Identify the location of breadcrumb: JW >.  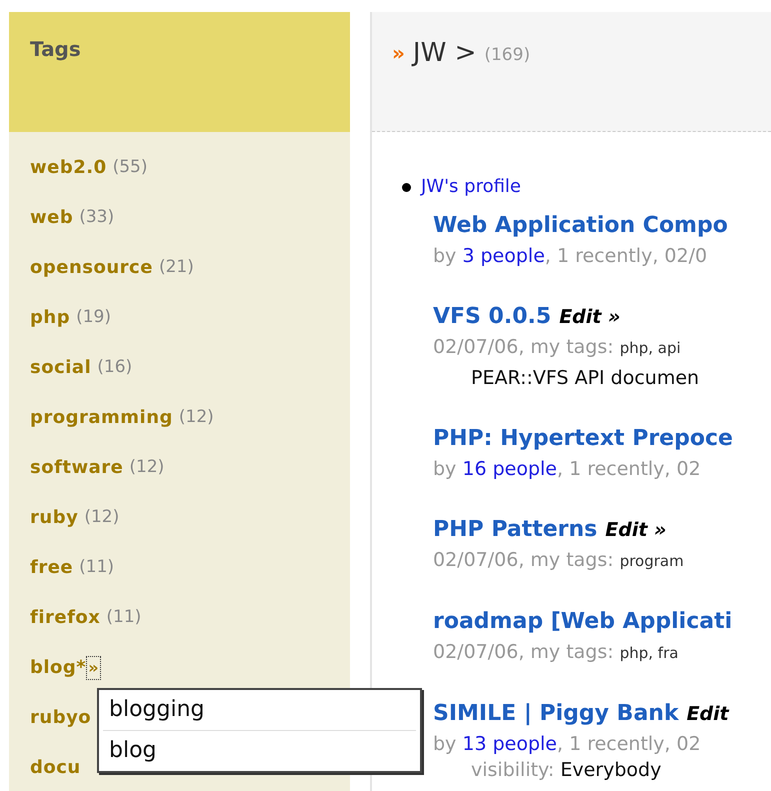
(444, 53).